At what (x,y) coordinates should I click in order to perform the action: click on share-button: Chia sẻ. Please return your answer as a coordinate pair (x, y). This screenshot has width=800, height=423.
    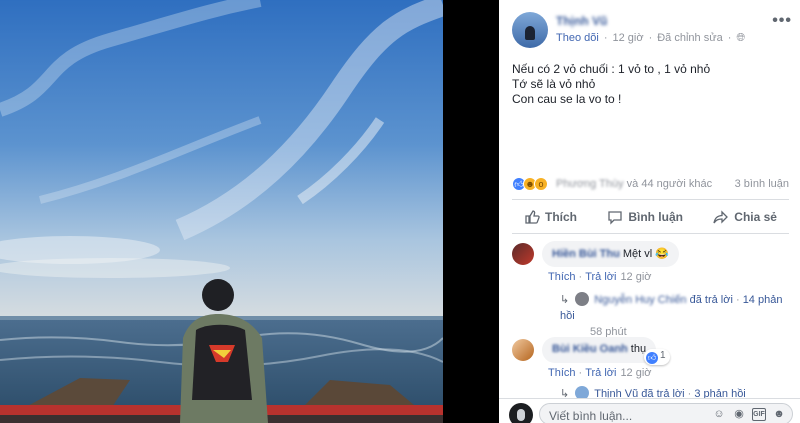
    Looking at the image, I should click on (745, 217).